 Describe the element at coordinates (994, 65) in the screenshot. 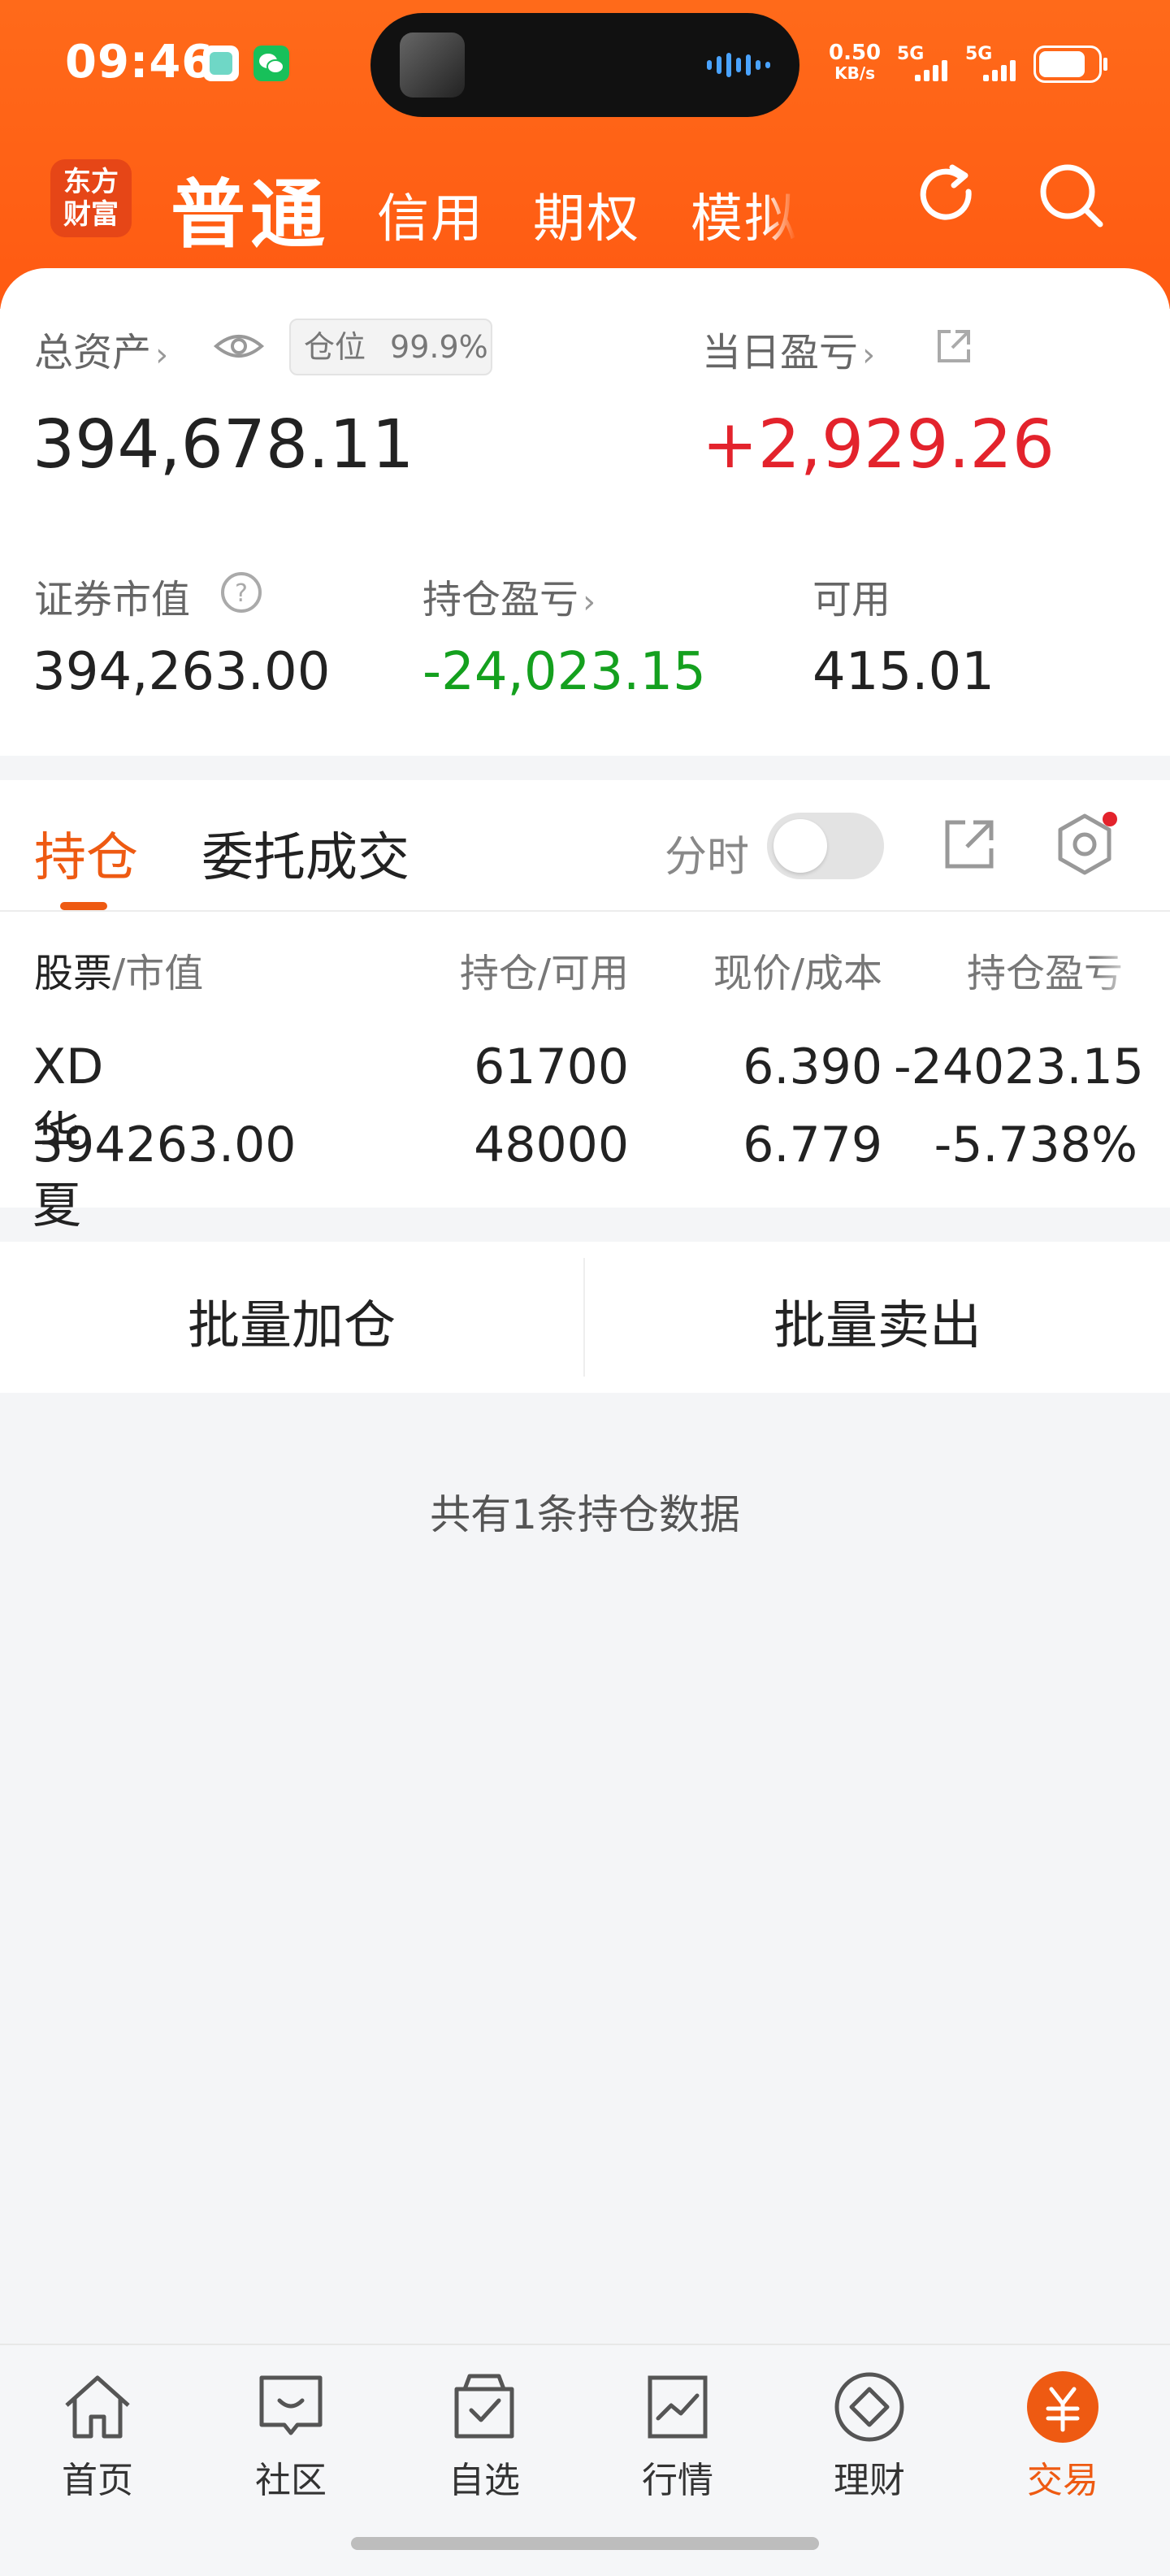

I see `signal-icon-2: 5G` at that location.